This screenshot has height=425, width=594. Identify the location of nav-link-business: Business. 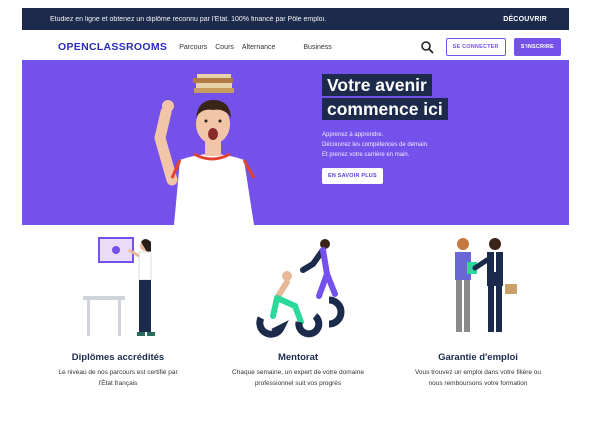
(317, 47).